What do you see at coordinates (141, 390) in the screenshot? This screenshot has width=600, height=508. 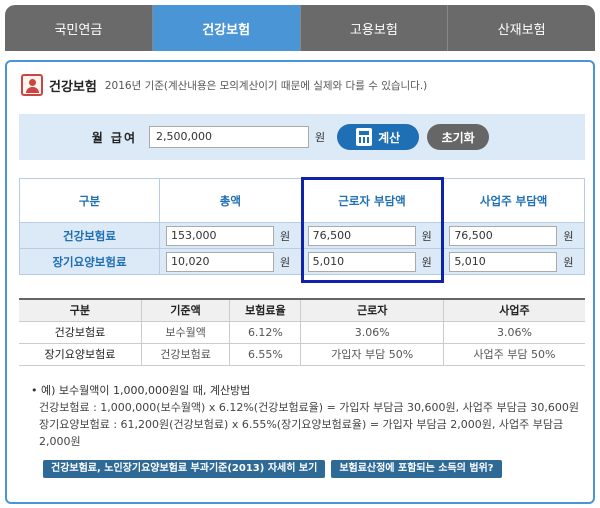 I see `example-intro: • 예) 보수월액이 1,000,000원일 때, 계산방법` at bounding box center [141, 390].